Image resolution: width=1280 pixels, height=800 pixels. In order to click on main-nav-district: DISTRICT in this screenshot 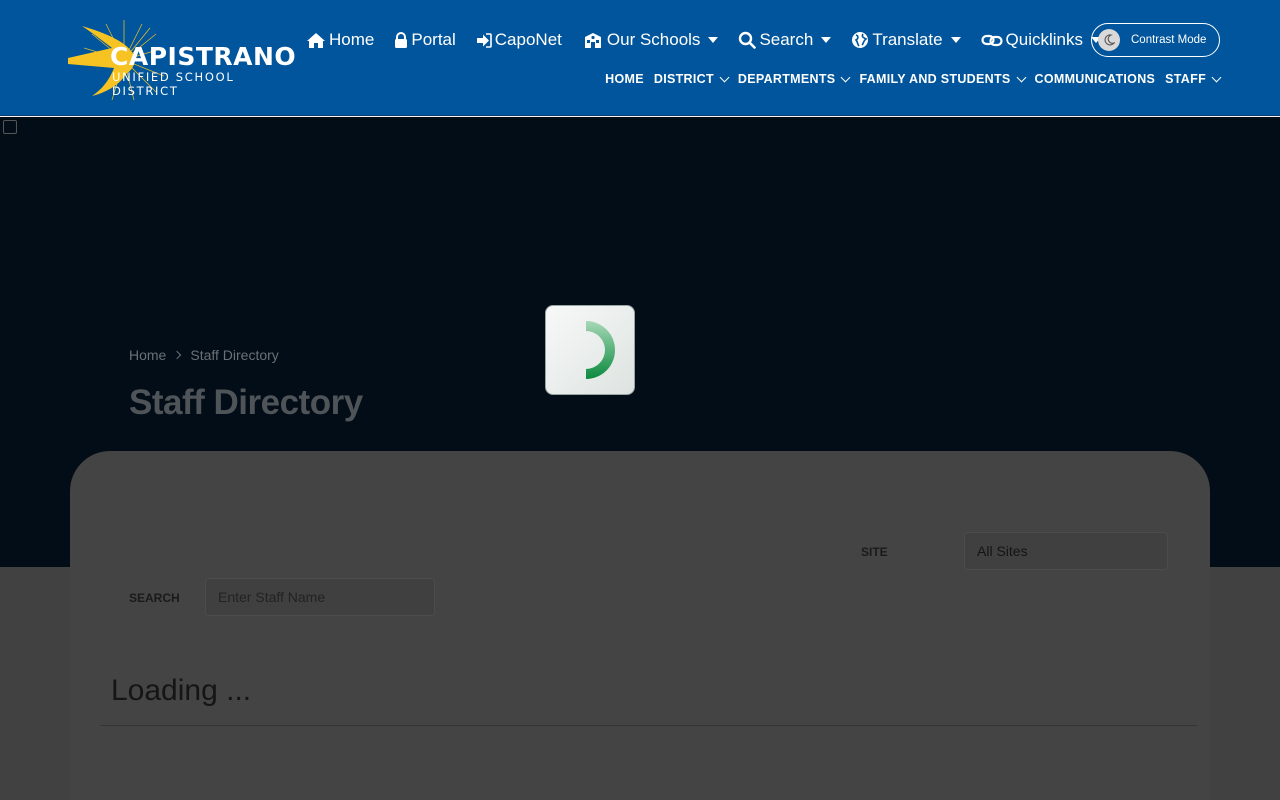, I will do `click(691, 79)`.